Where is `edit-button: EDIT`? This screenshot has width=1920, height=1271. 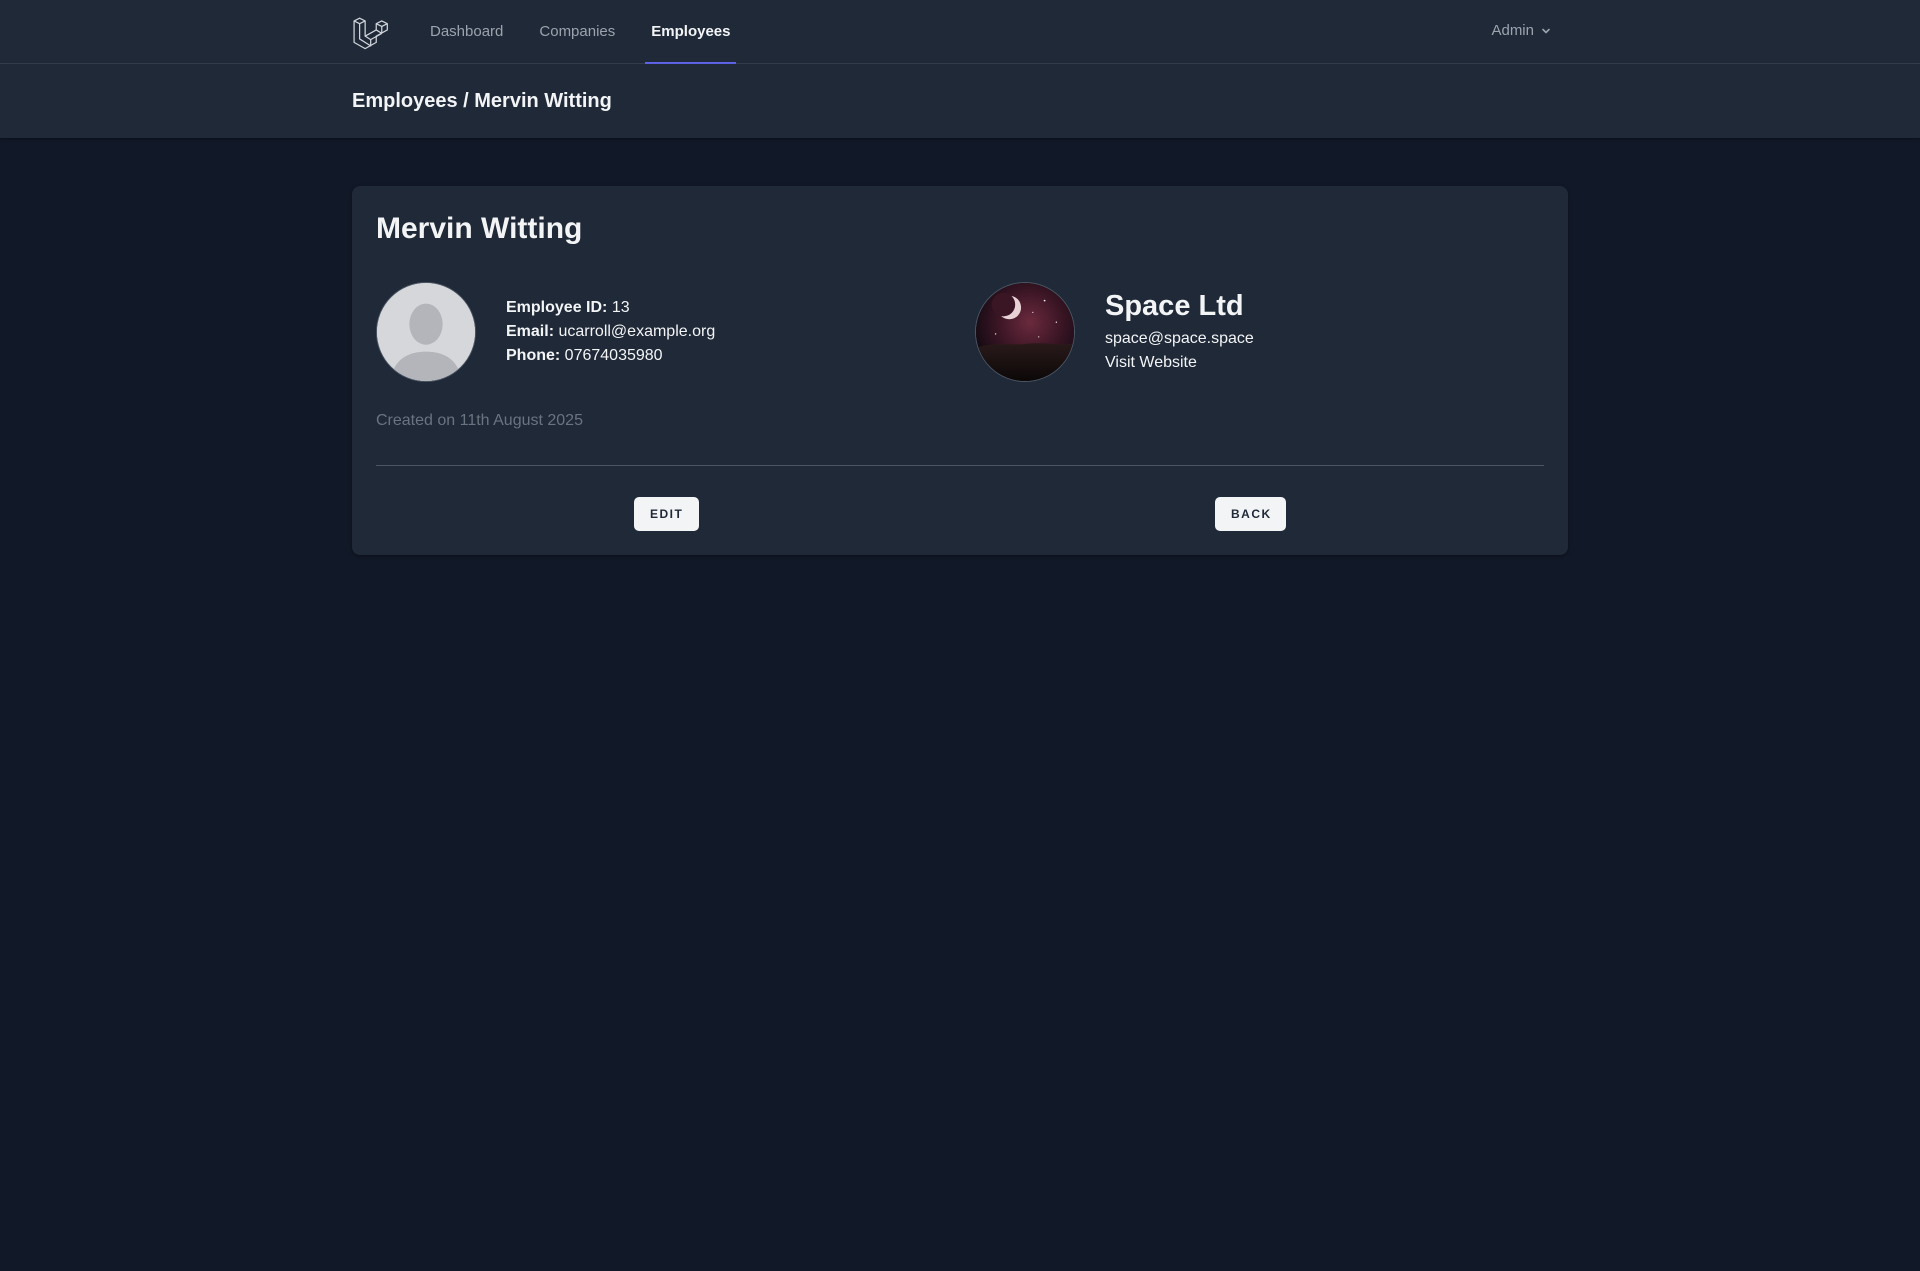
edit-button: EDIT is located at coordinates (666, 514).